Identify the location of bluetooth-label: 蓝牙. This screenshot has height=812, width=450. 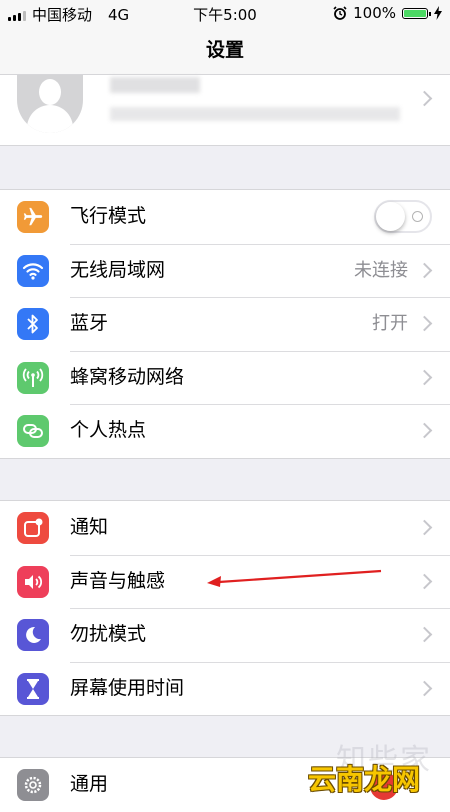
(89, 323).